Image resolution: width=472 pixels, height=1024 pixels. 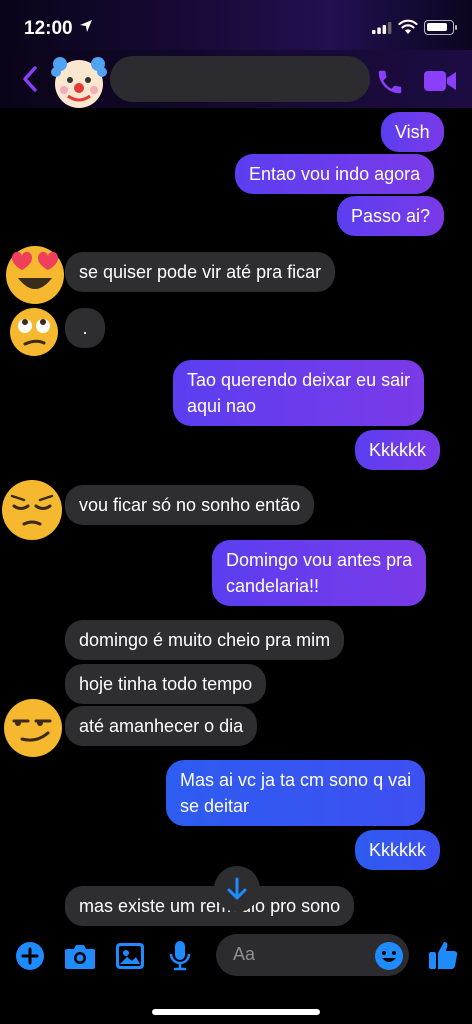 What do you see at coordinates (48, 28) in the screenshot?
I see `status-time: 12:00` at bounding box center [48, 28].